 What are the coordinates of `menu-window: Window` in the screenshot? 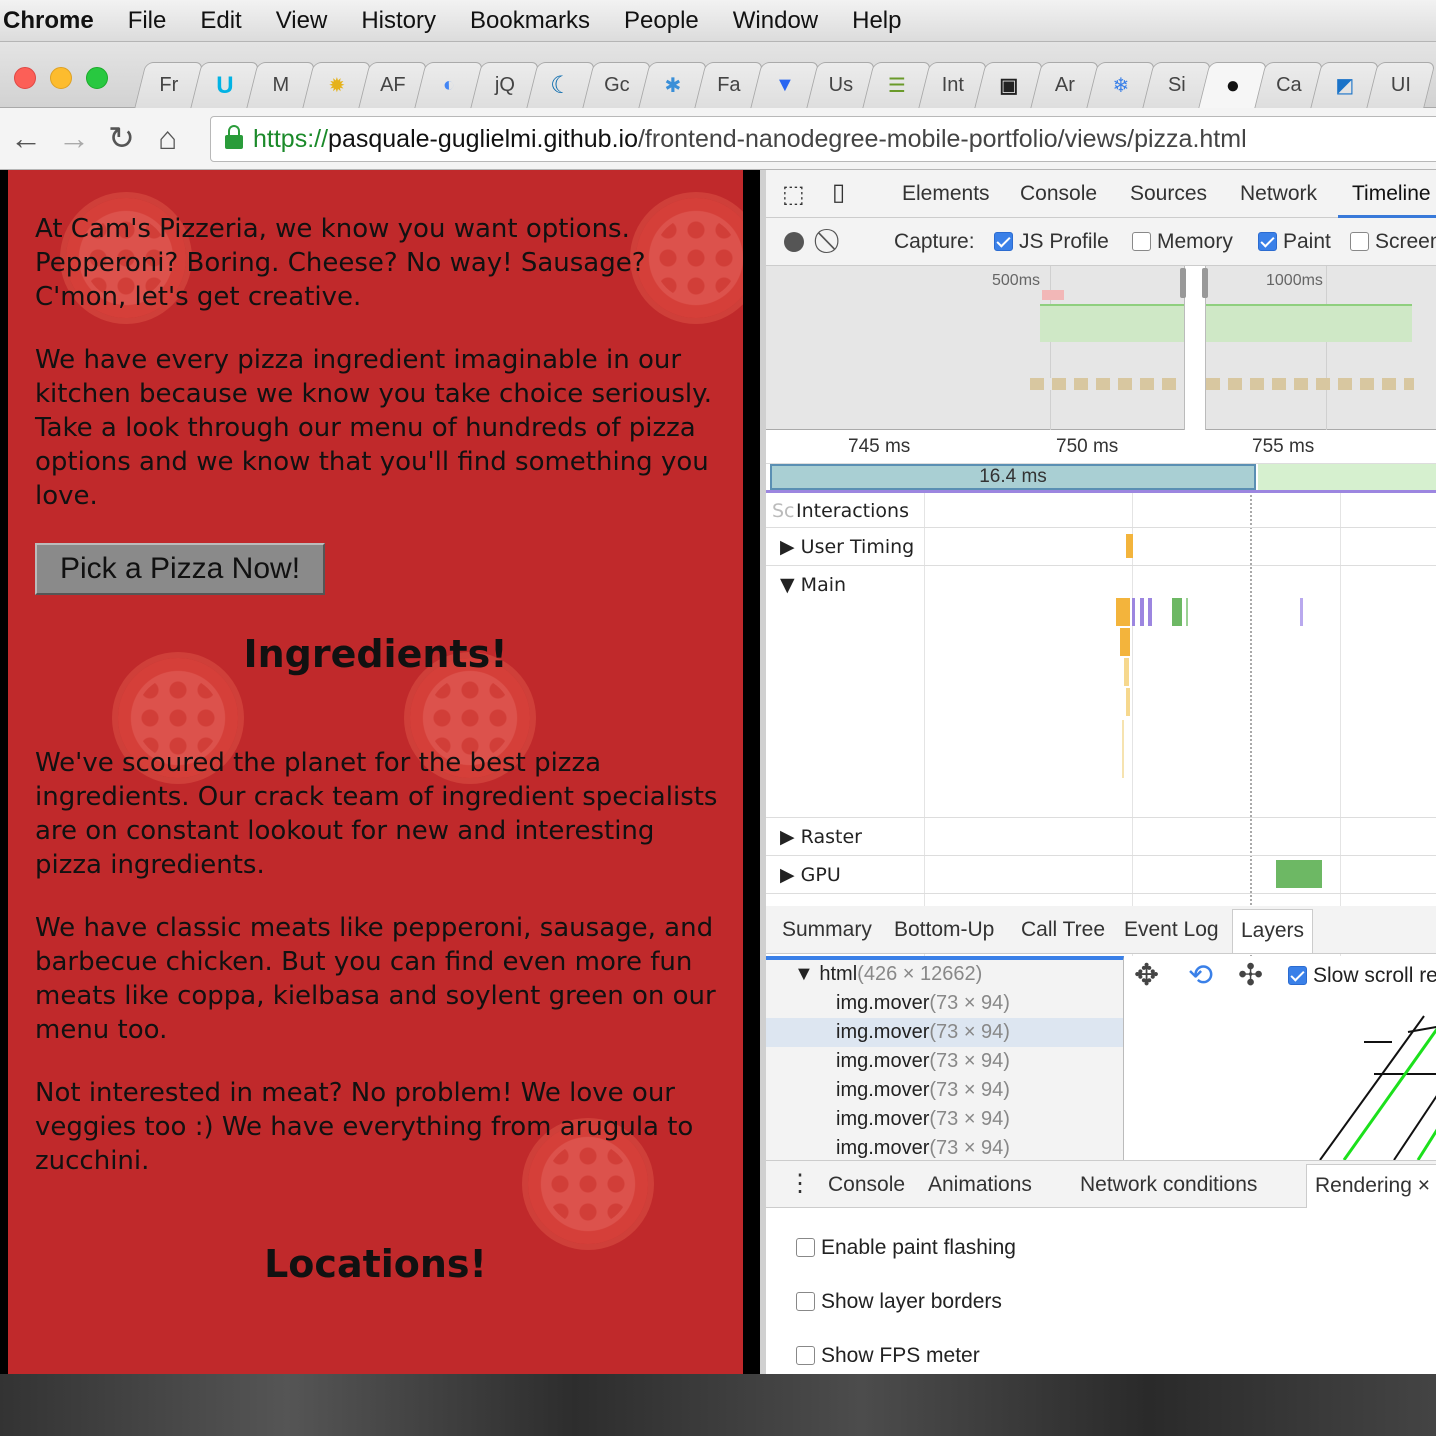 It's located at (775, 21).